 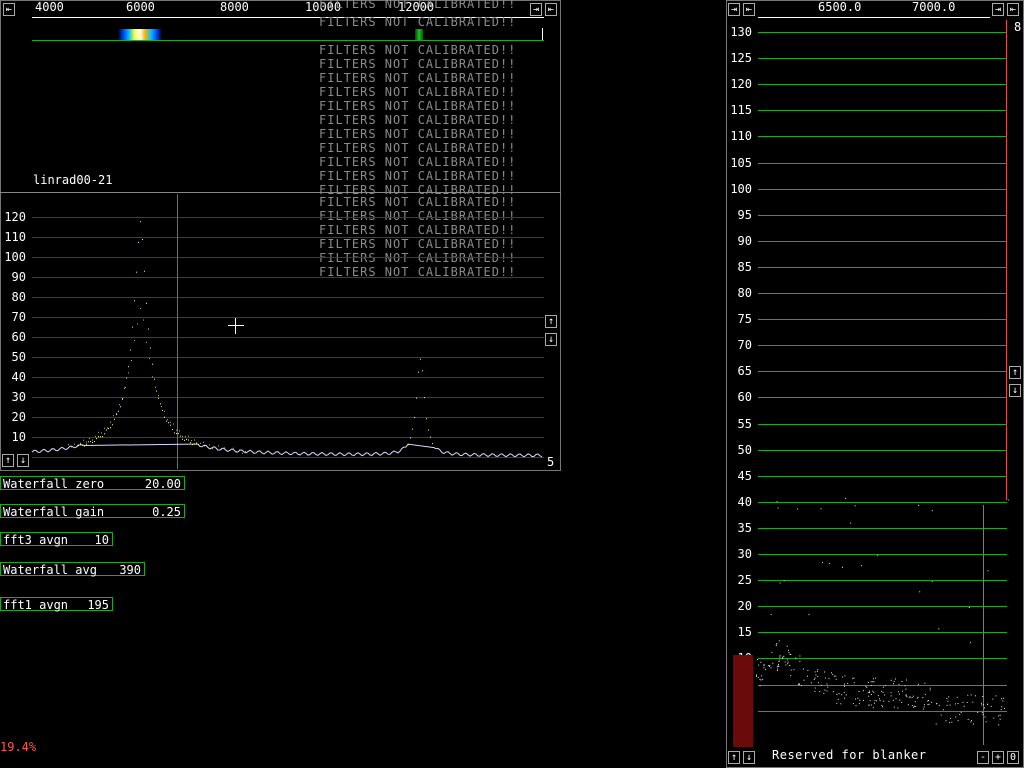 I want to click on scroll-left-button-2: ⇤, so click(x=551, y=9).